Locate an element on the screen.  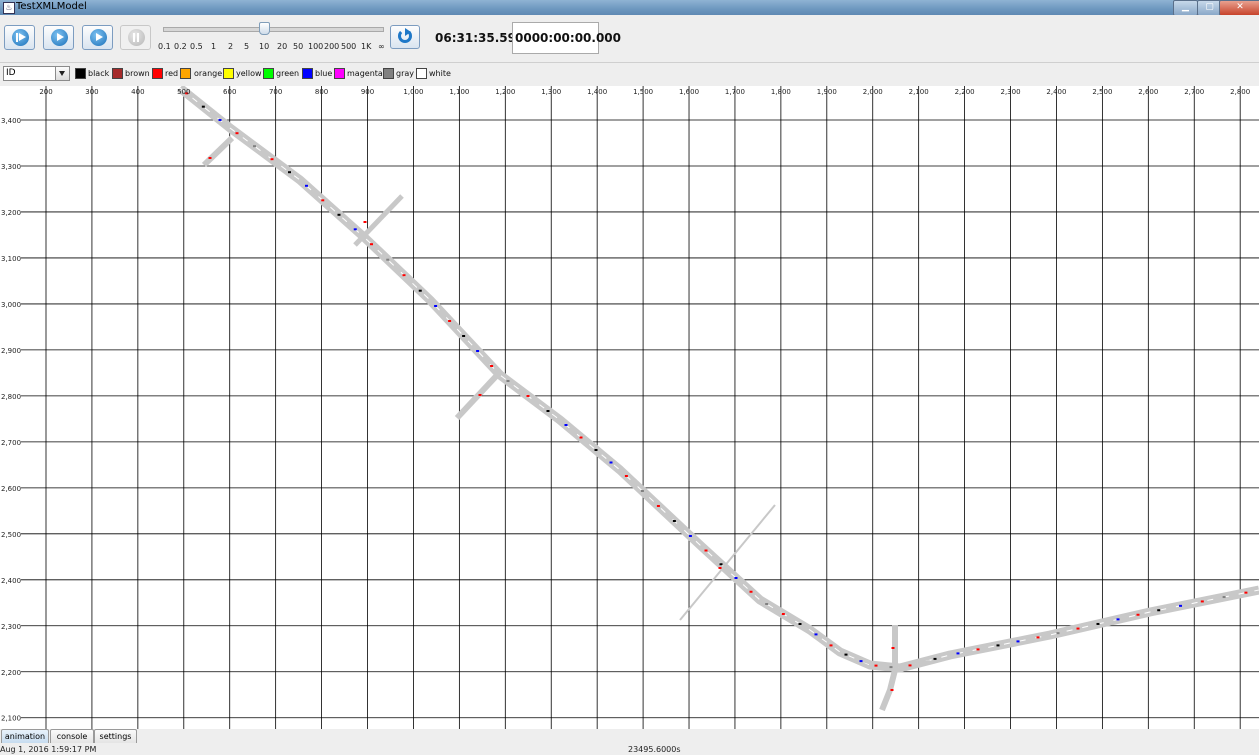
speed-slider-thumb is located at coordinates (264, 28).